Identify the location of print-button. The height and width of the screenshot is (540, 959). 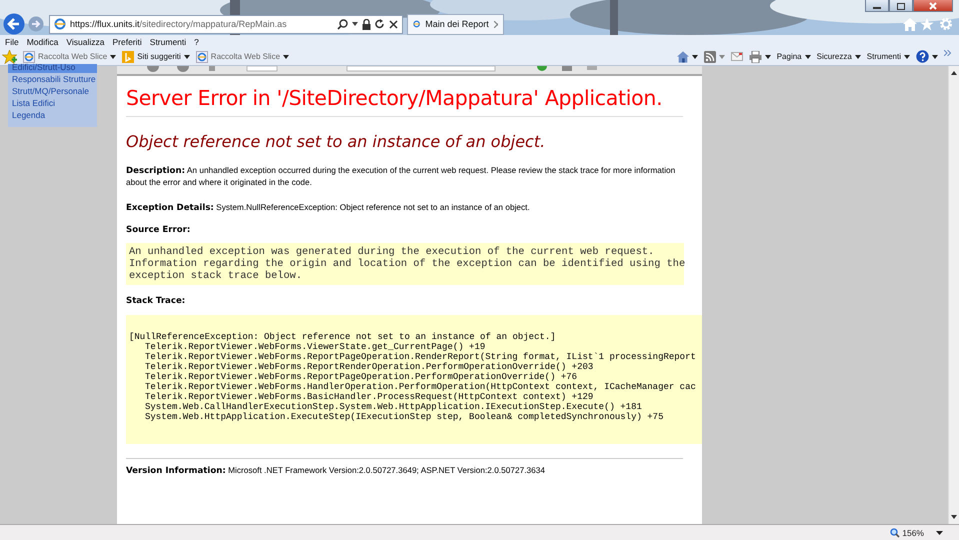
(759, 56).